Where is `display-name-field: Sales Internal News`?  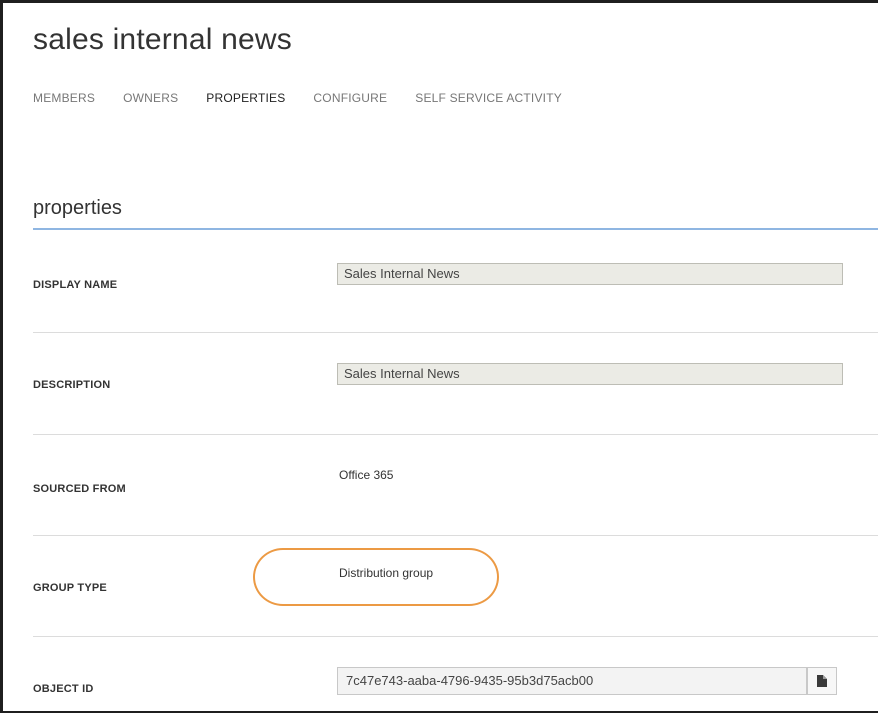
display-name-field: Sales Internal News is located at coordinates (590, 274).